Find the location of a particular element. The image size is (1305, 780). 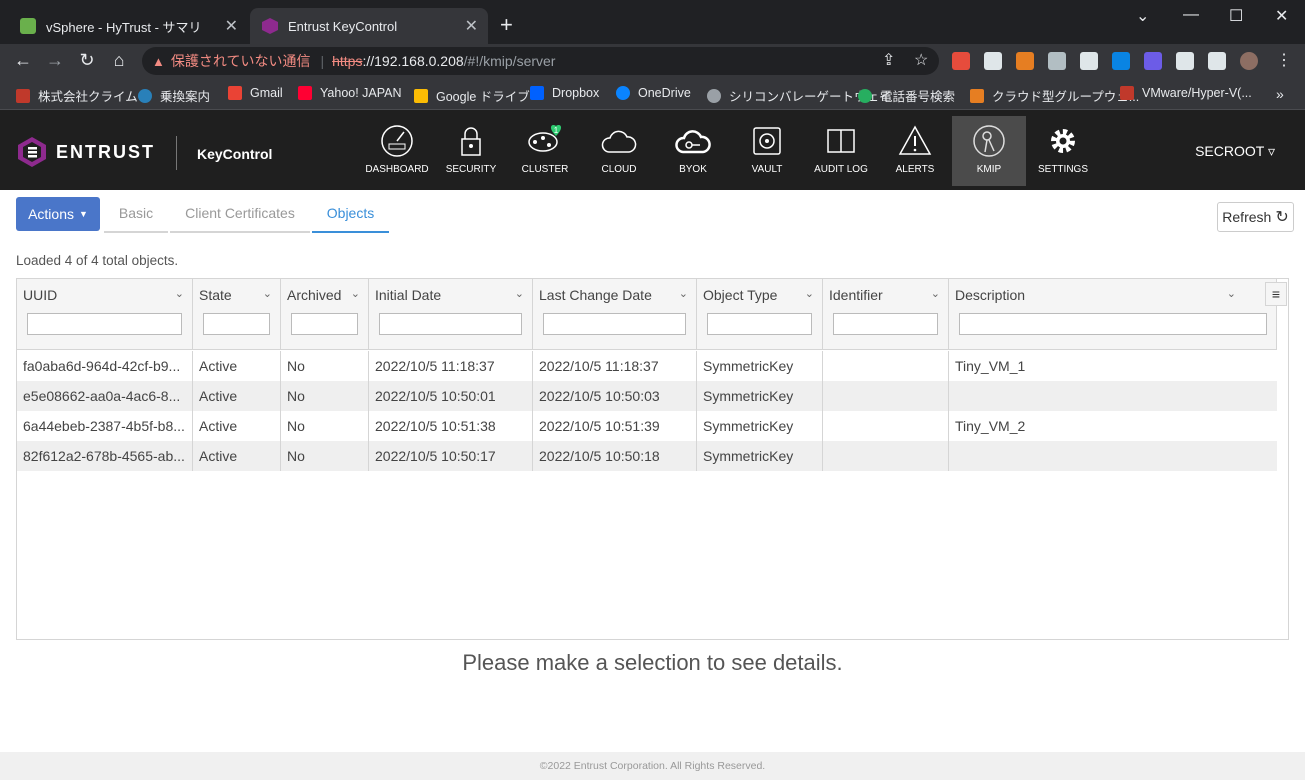

share-icon: ⇪ is located at coordinates (888, 60).